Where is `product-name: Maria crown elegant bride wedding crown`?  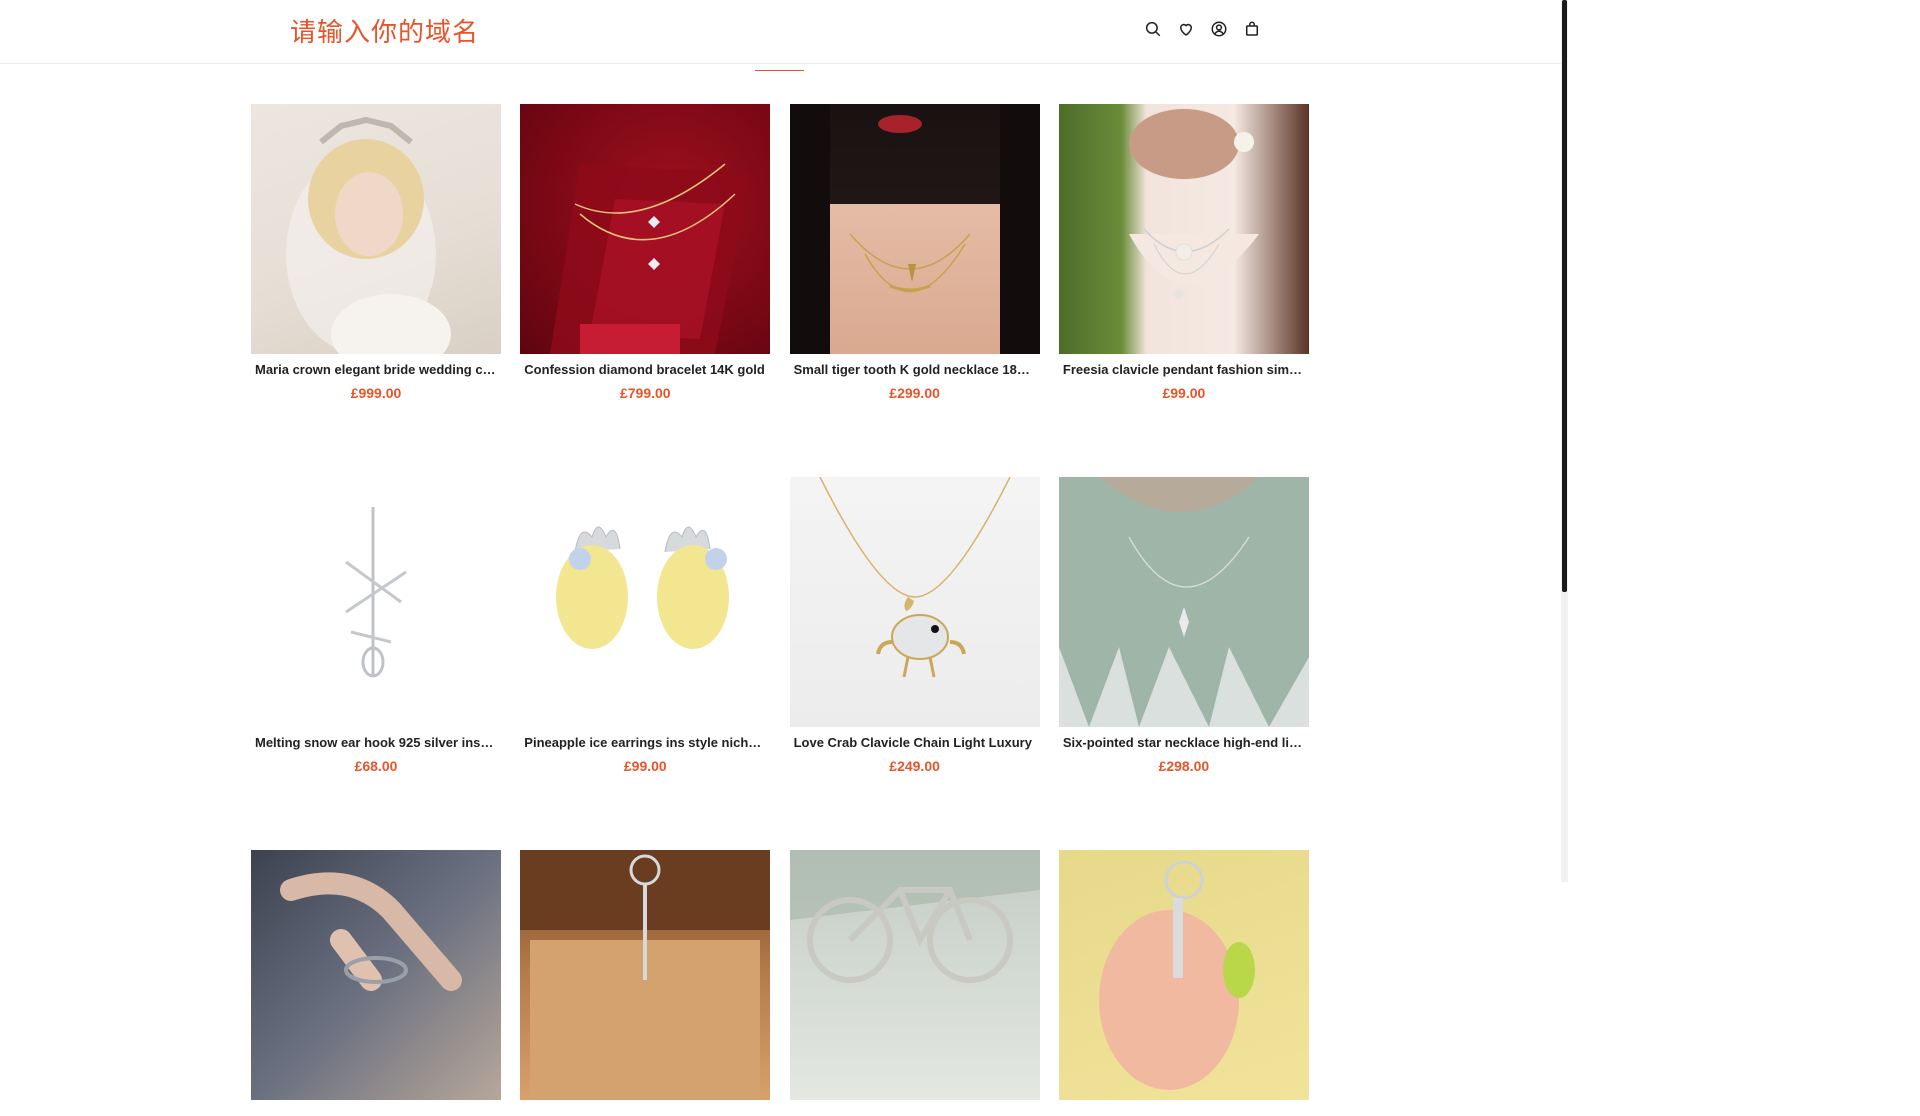
product-name: Maria crown elegant bride wedding crown is located at coordinates (376, 369).